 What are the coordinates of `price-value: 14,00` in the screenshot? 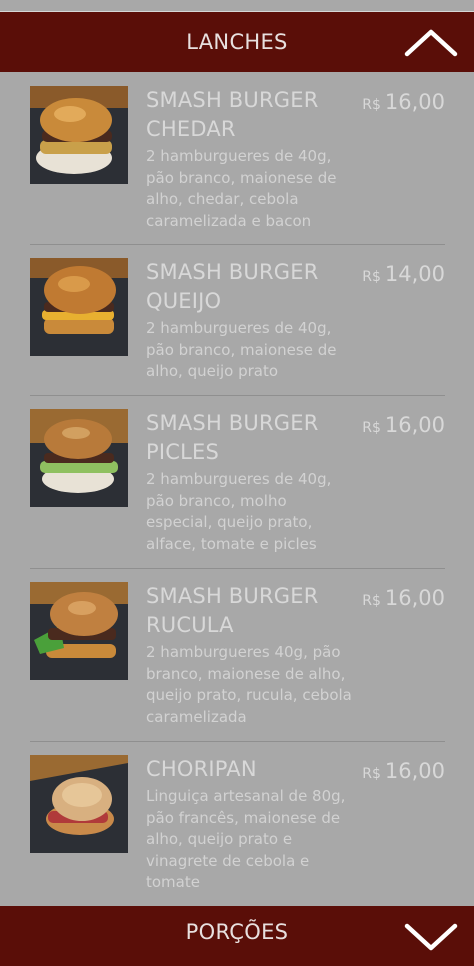 It's located at (414, 274).